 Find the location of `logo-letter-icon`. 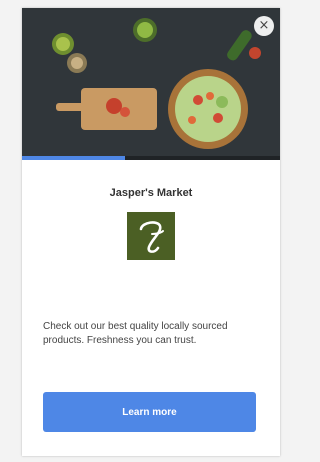

logo-letter-icon is located at coordinates (151, 237).